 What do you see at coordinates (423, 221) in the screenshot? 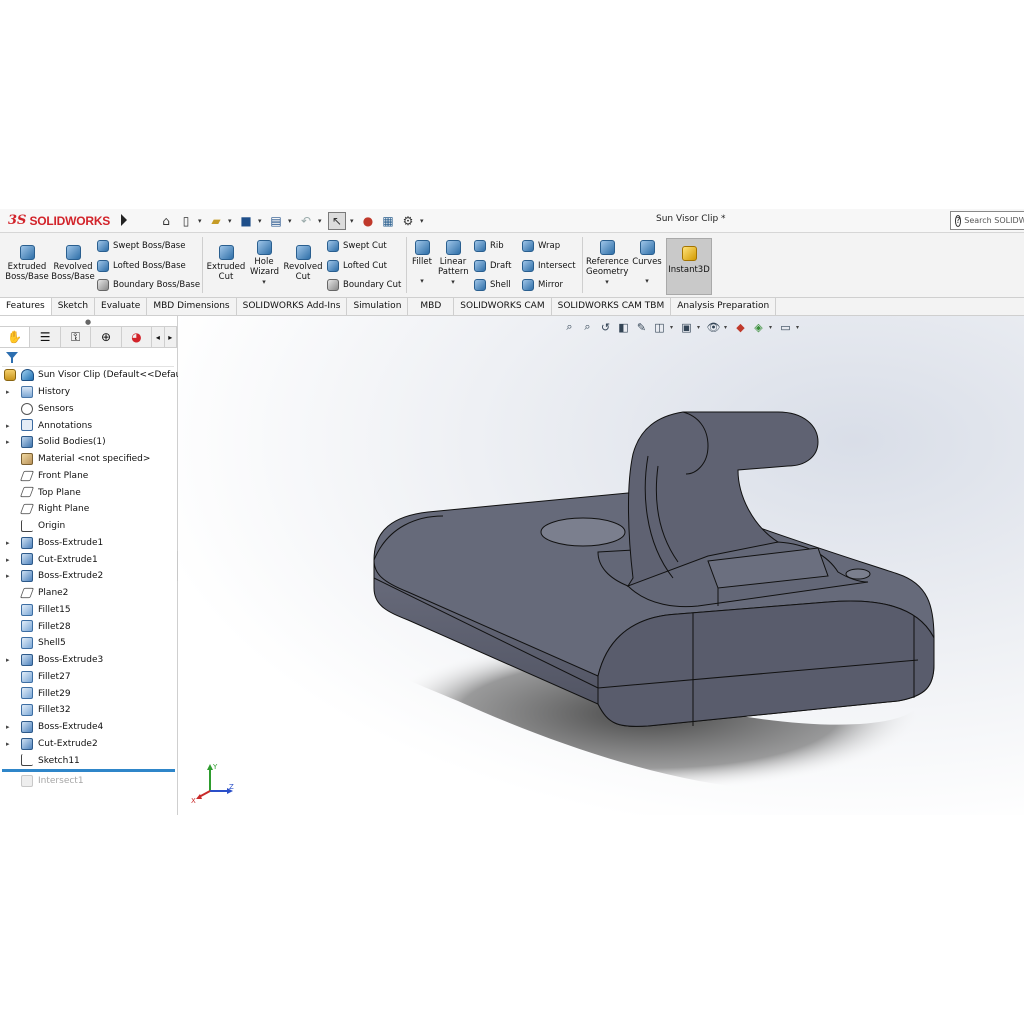
I see `options-dropdown-icon: ▾` at bounding box center [423, 221].